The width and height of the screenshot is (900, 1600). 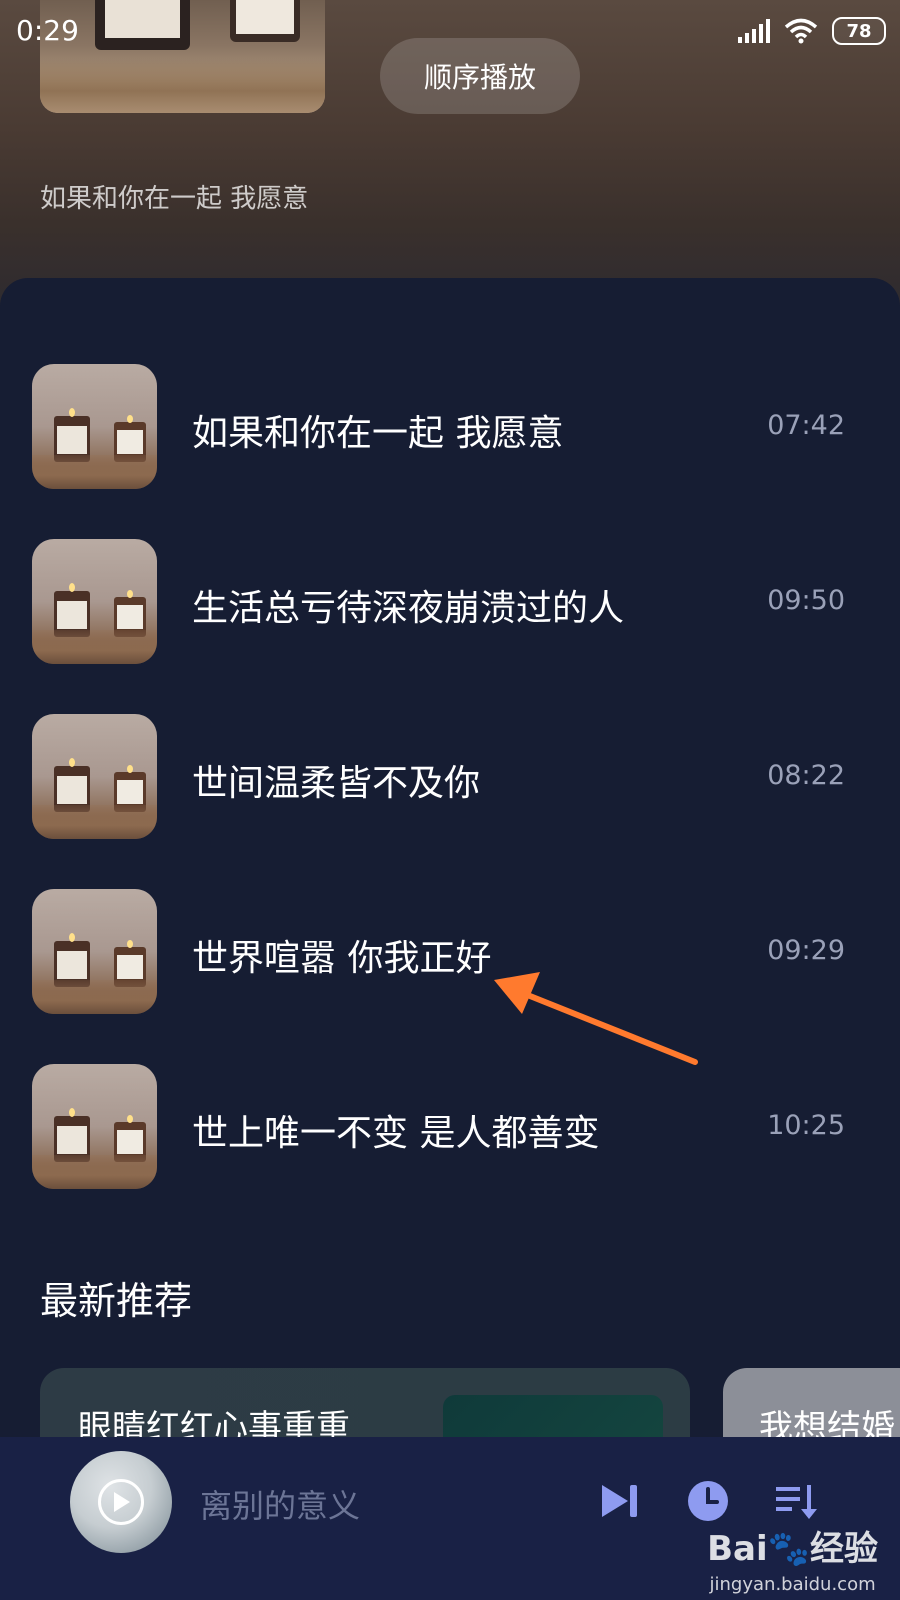 I want to click on watermark-url: jingyan.baidu.com, so click(x=792, y=1584).